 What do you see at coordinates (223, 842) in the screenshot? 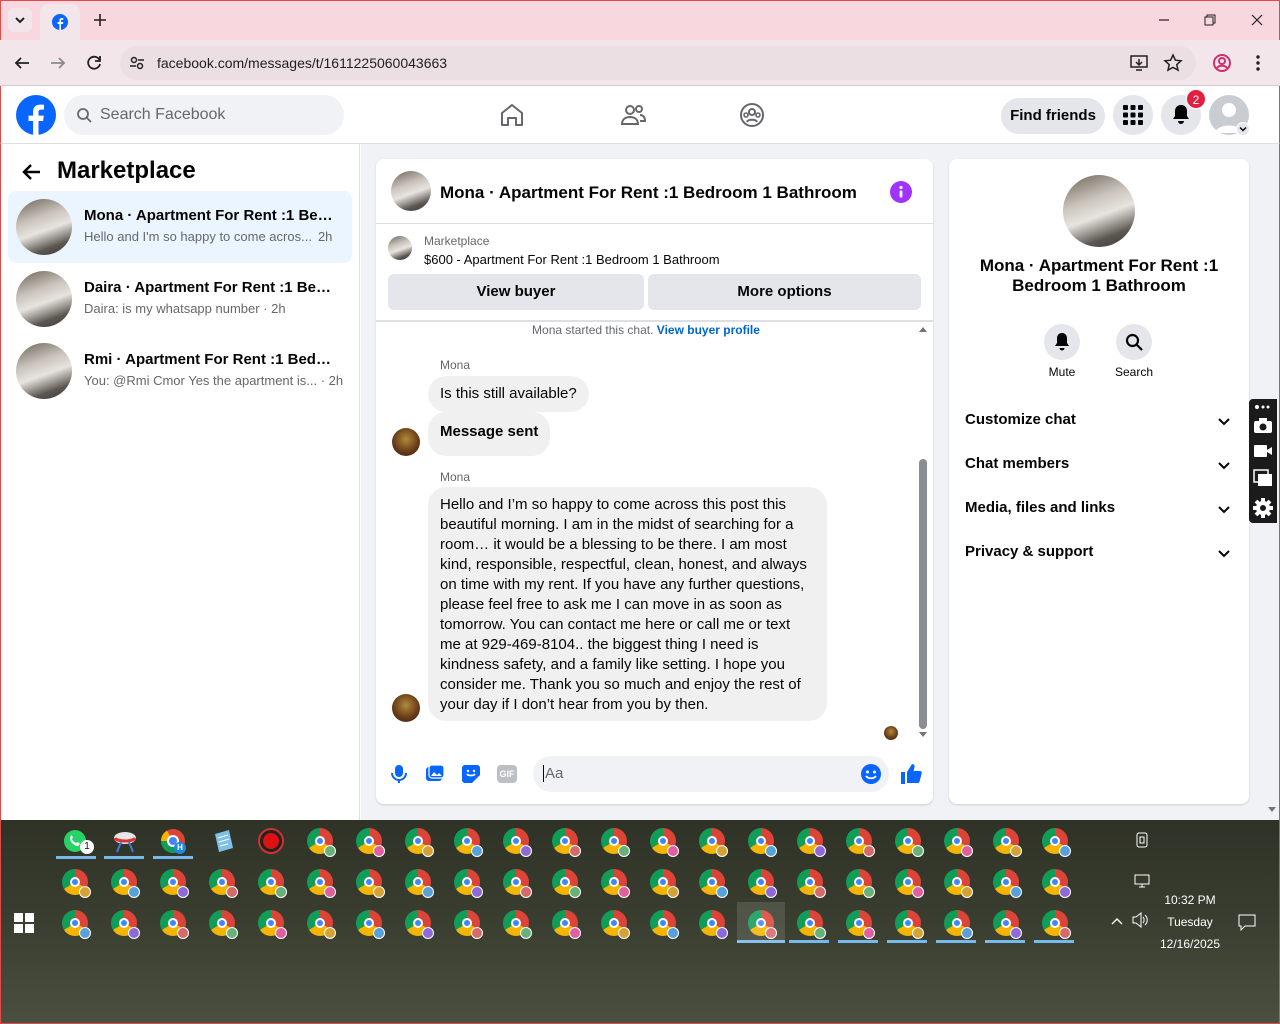
I see `notepad-taskbar-icon` at bounding box center [223, 842].